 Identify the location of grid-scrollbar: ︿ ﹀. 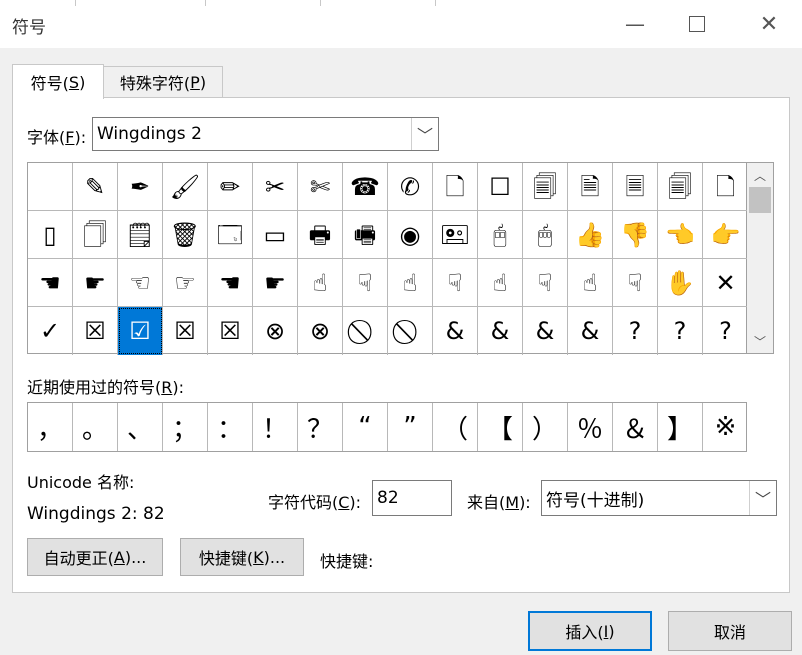
(760, 258).